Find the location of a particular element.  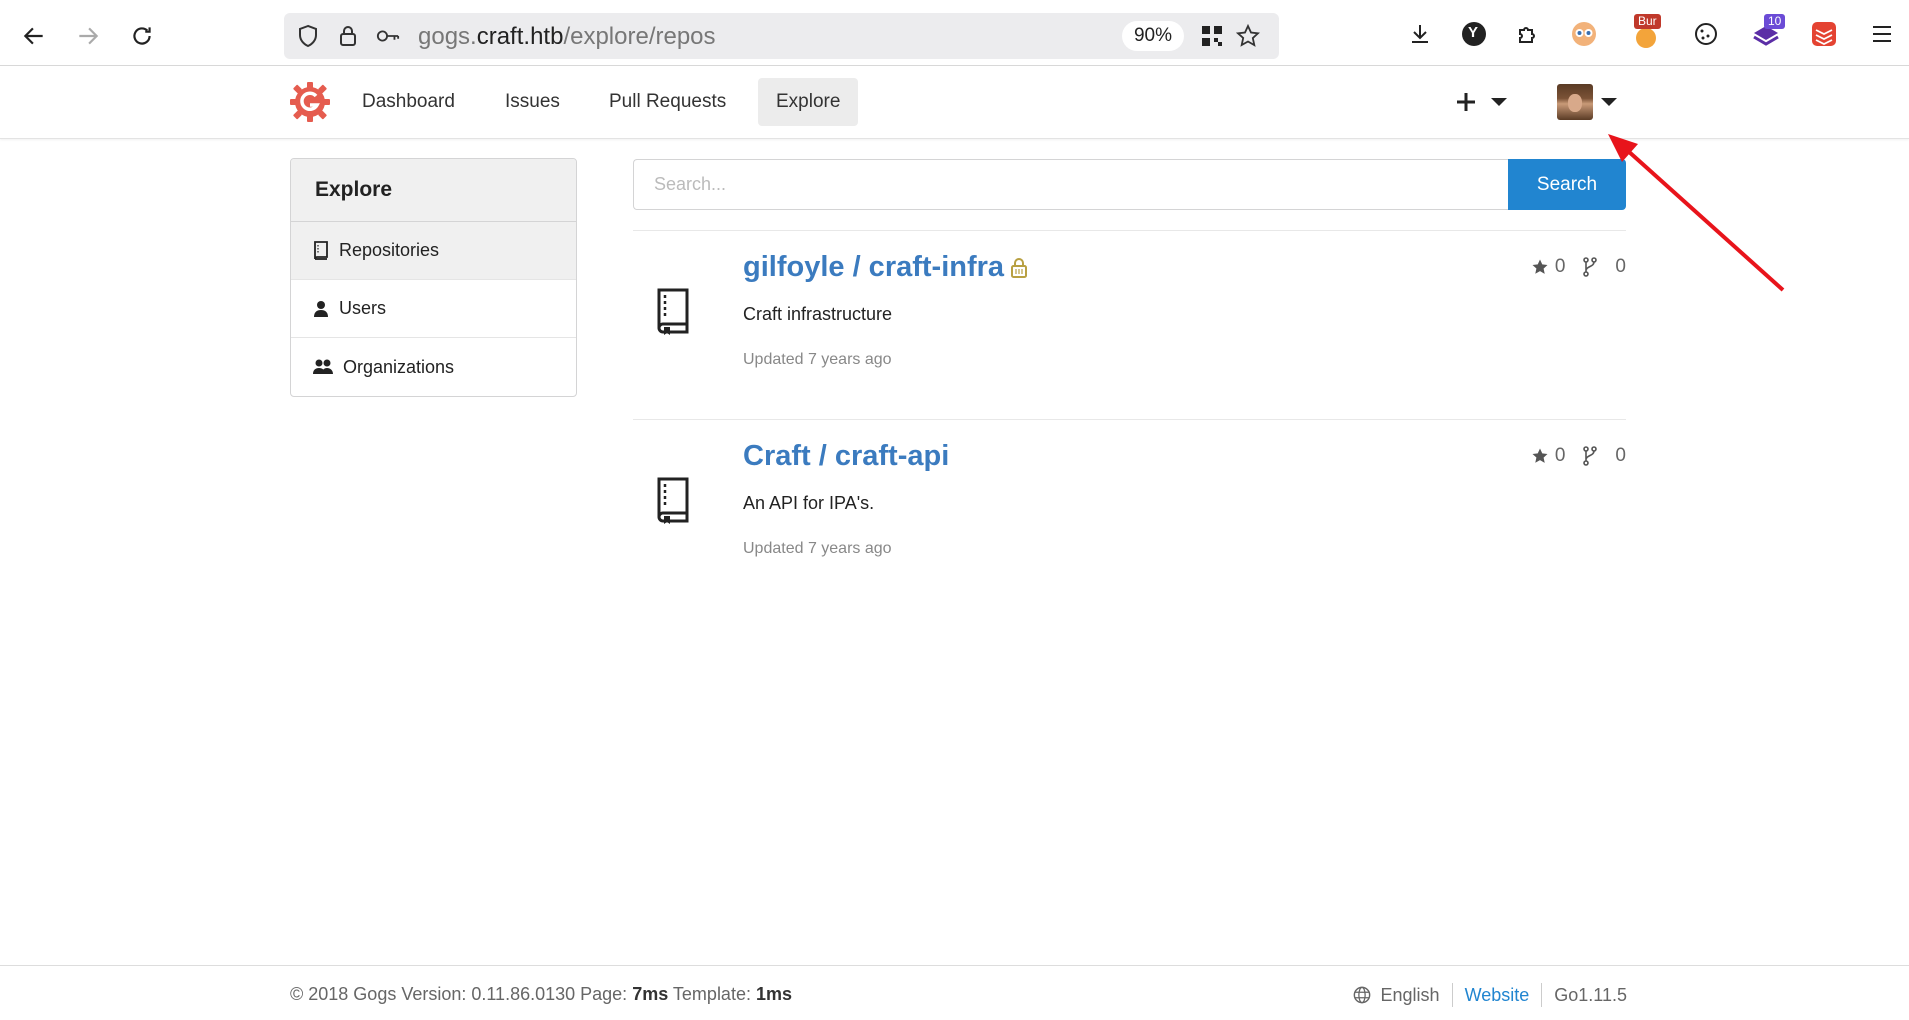

extensions-puzzle-icon is located at coordinates (1528, 34).